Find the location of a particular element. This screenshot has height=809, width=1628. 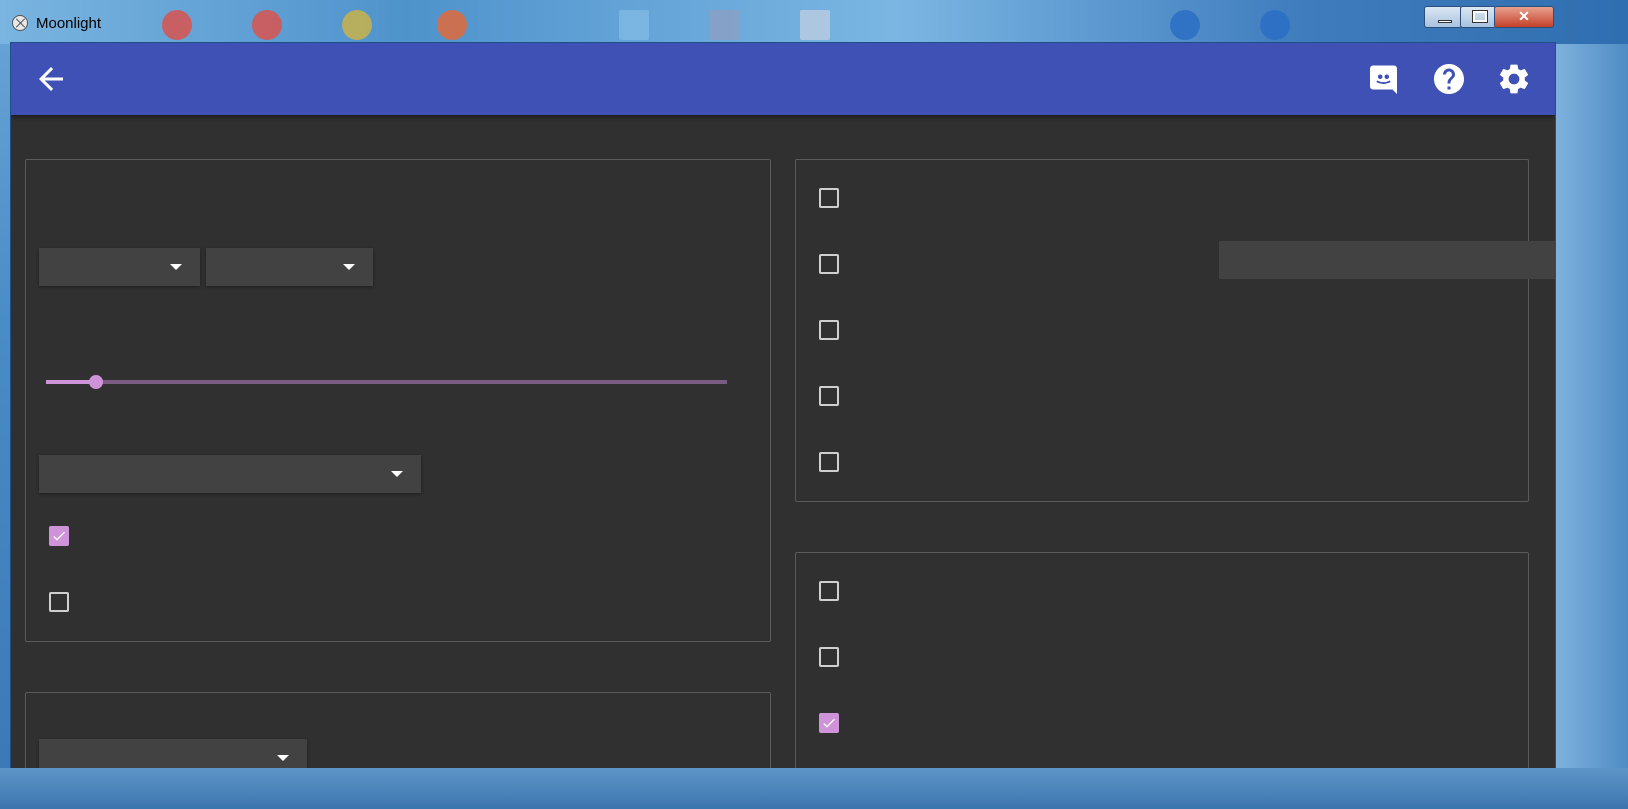

discord-button is located at coordinates (1385, 79).